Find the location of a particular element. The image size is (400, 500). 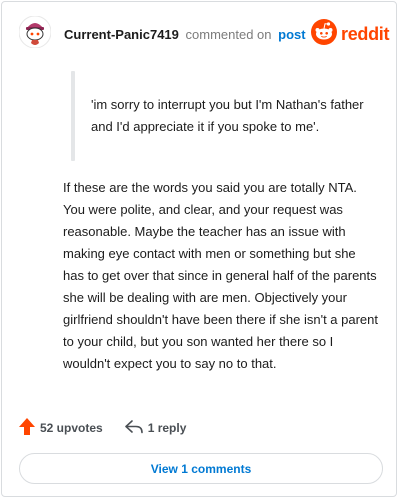

reply-arrow-icon is located at coordinates (136, 428).